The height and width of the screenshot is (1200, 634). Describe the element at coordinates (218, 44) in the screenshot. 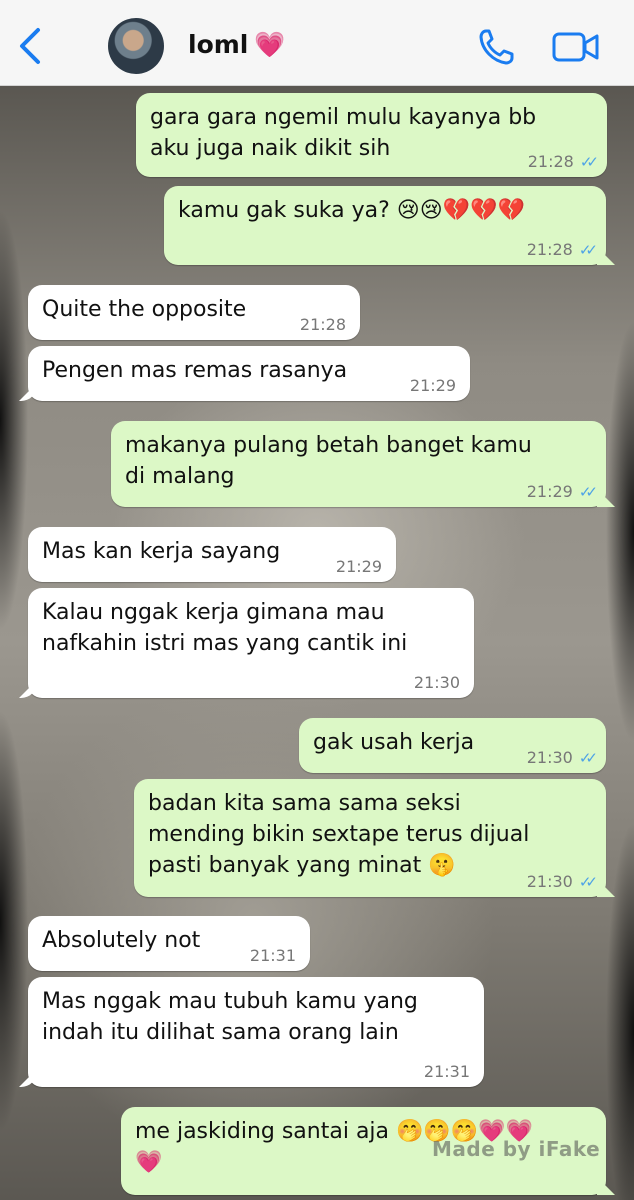

I see `contact-name-text: loml` at that location.